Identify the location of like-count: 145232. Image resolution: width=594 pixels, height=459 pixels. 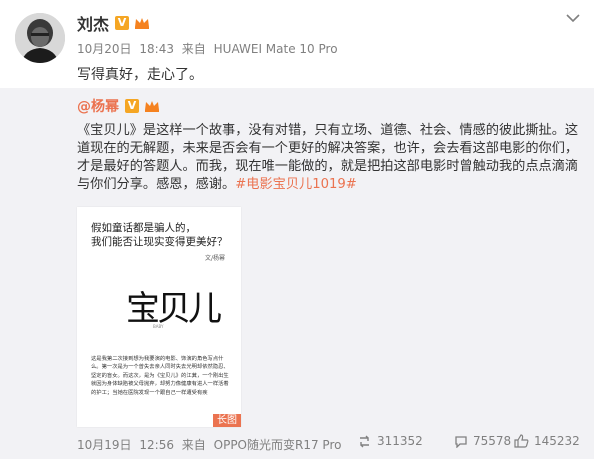
(557, 441).